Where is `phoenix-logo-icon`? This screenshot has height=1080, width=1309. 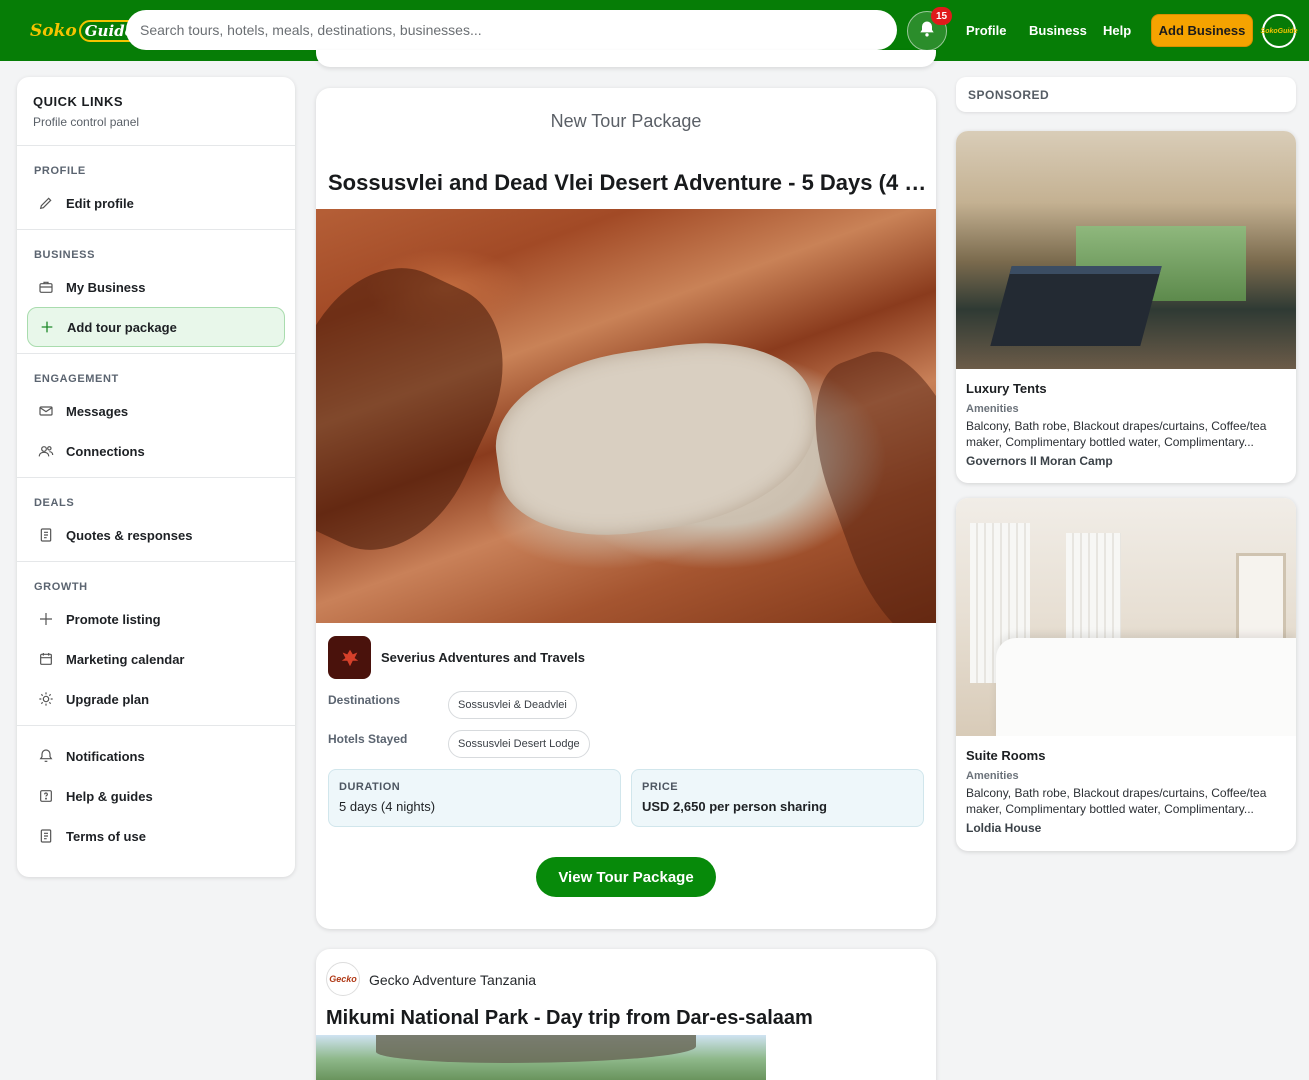
phoenix-logo-icon is located at coordinates (349, 657).